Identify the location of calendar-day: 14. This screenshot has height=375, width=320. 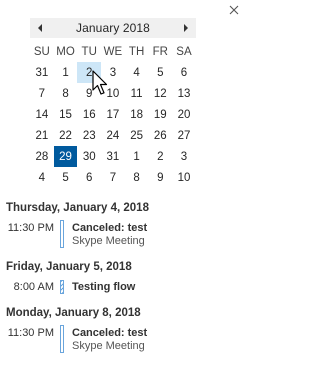
(42, 114).